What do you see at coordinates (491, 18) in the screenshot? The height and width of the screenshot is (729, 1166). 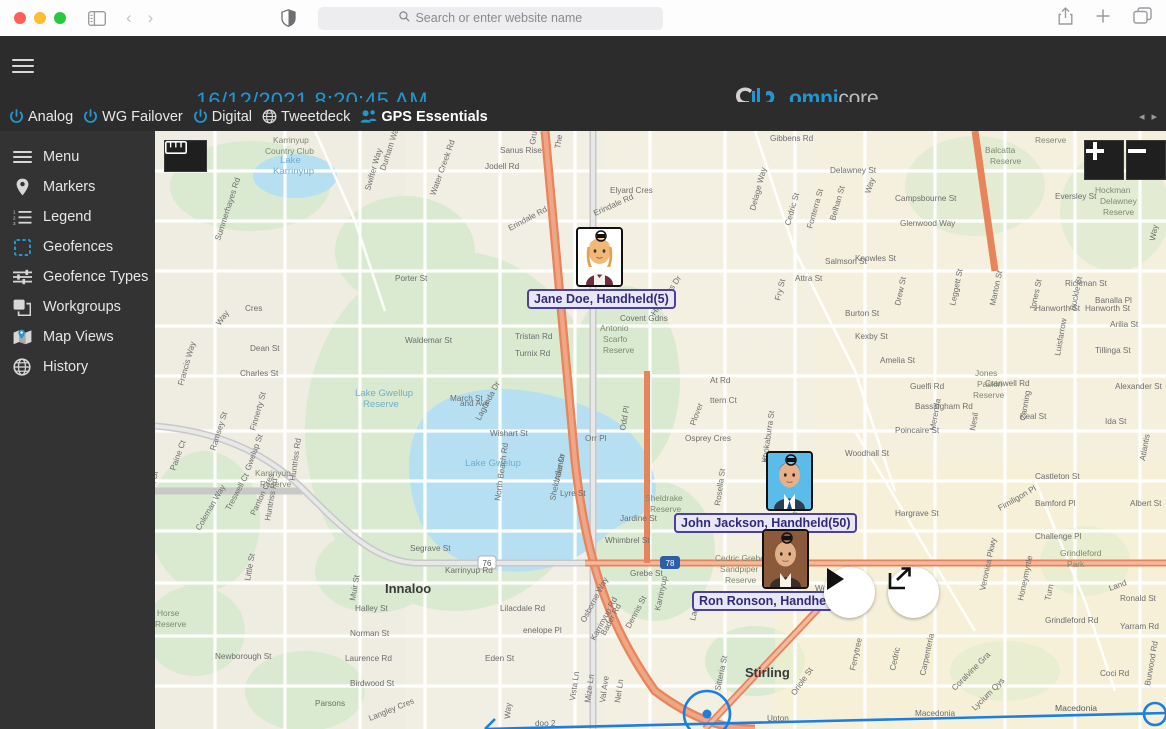 I see `address-bar: Search or enter website name` at bounding box center [491, 18].